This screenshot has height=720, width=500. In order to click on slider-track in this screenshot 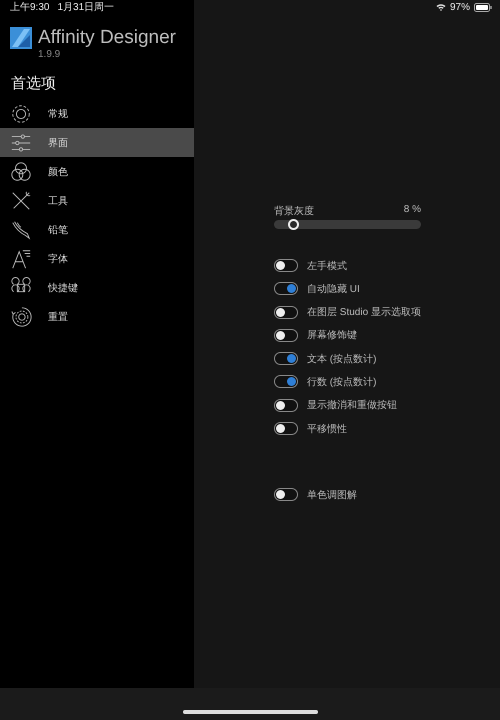, I will do `click(347, 224)`.